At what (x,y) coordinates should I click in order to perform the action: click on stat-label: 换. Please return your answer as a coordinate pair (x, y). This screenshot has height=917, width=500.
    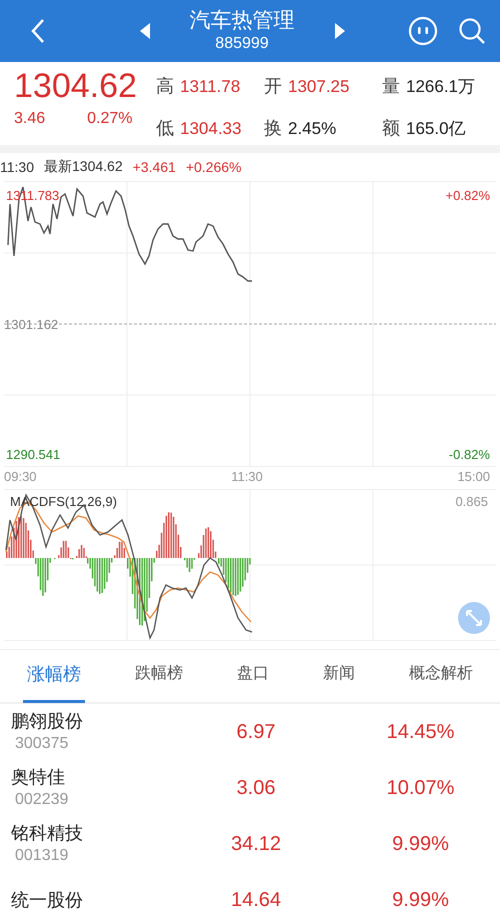
    Looking at the image, I should click on (273, 128).